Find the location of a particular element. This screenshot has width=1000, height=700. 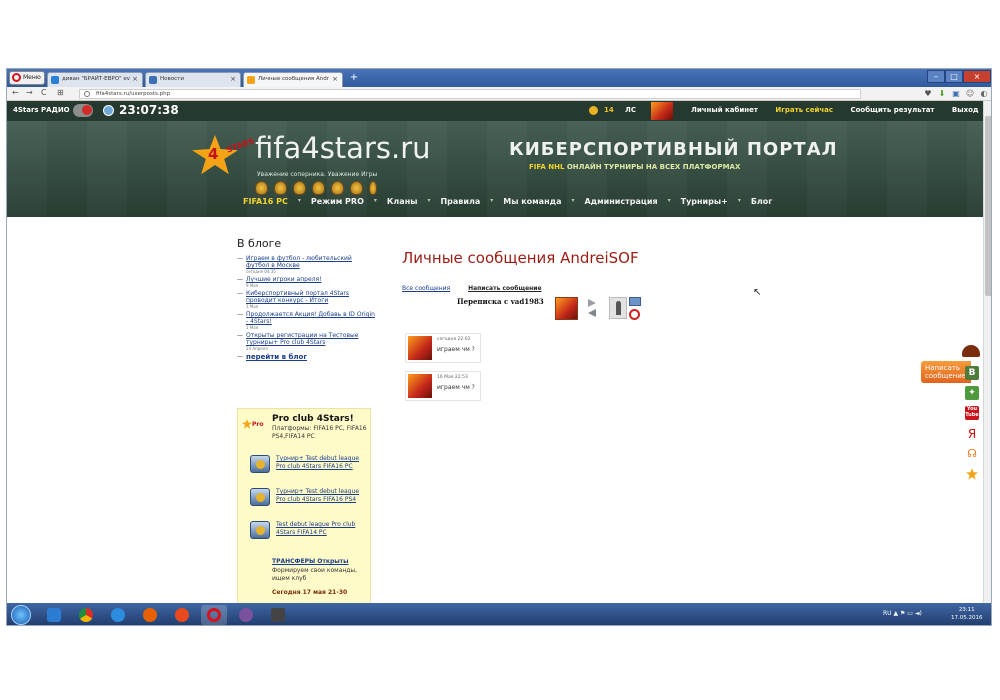

ie-icon is located at coordinates (118, 615).